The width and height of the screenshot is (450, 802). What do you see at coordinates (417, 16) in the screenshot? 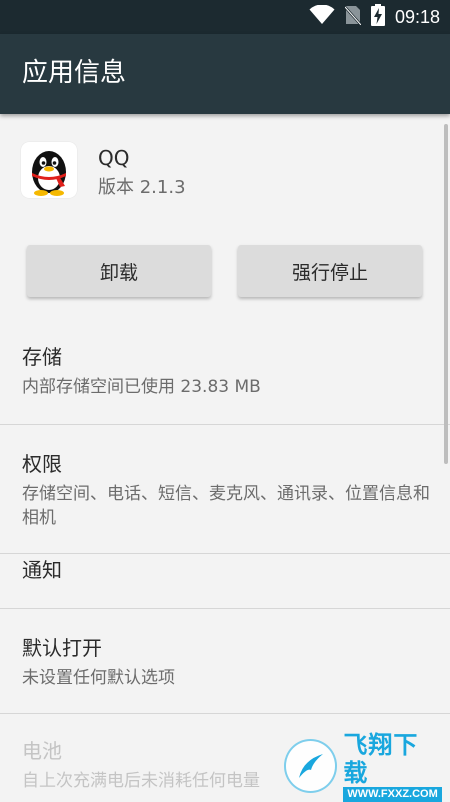
I see `status-time: 09:18` at bounding box center [417, 16].